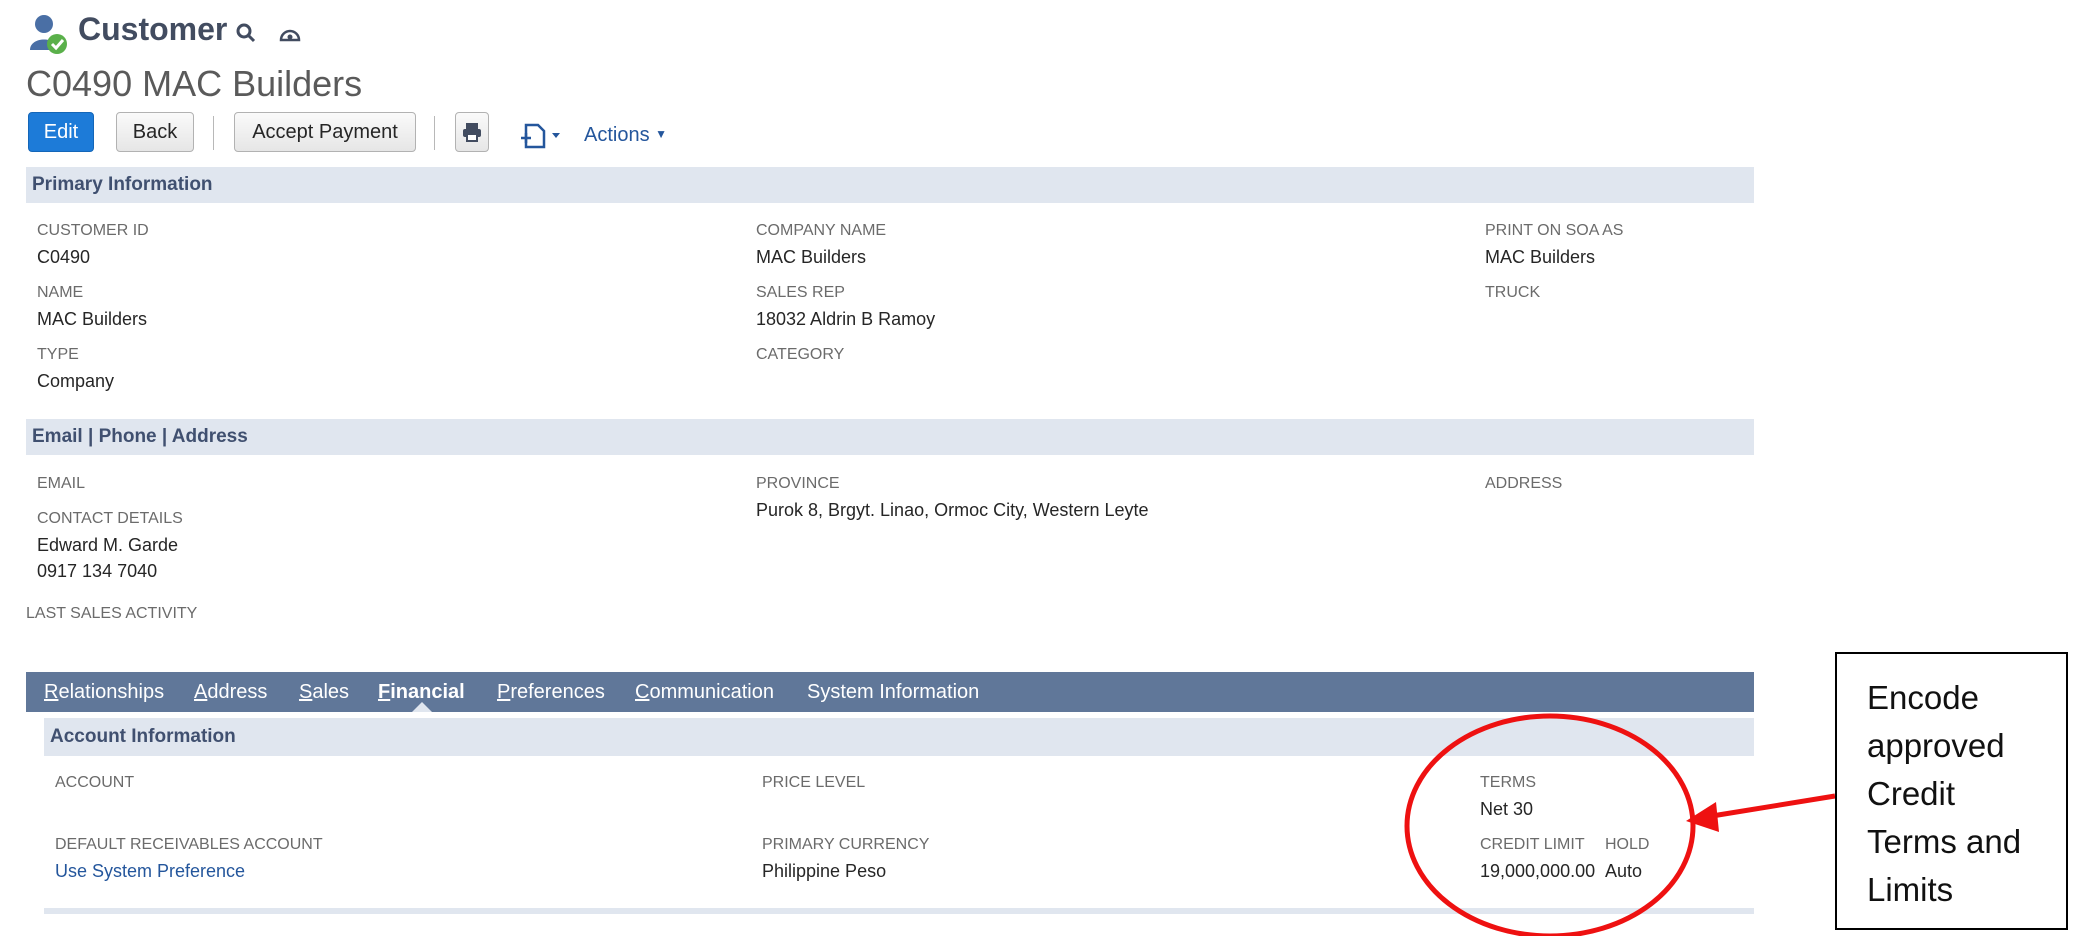 Image resolution: width=2084 pixels, height=936 pixels. I want to click on print-on-soa-label: PRINT ON SOA AS, so click(1554, 230).